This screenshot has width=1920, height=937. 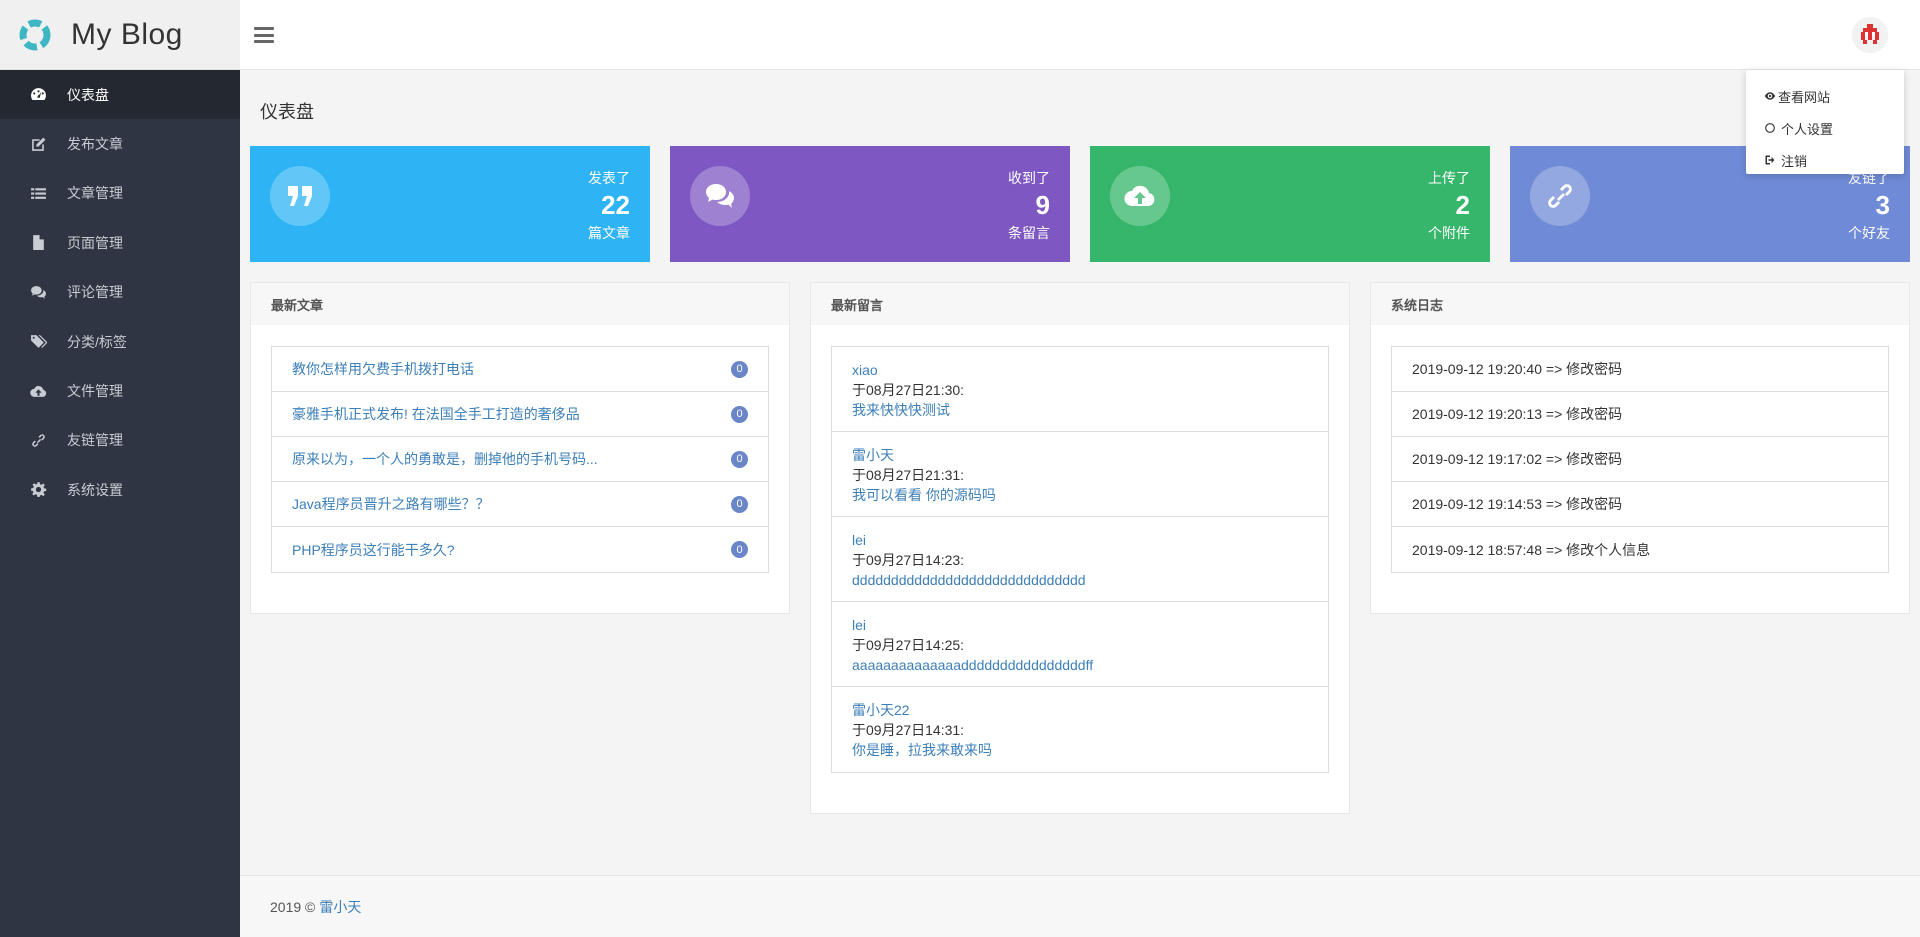 What do you see at coordinates (120, 143) in the screenshot?
I see `sidebar-item-publish: 发布文章` at bounding box center [120, 143].